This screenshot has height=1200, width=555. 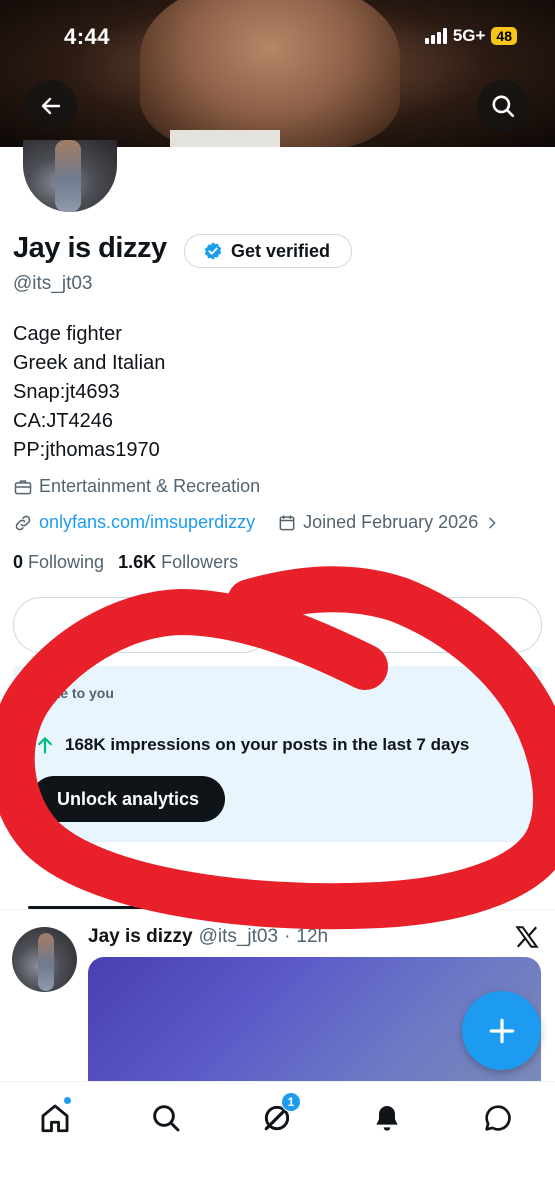 I want to click on nav-home, so click(x=55, y=1117).